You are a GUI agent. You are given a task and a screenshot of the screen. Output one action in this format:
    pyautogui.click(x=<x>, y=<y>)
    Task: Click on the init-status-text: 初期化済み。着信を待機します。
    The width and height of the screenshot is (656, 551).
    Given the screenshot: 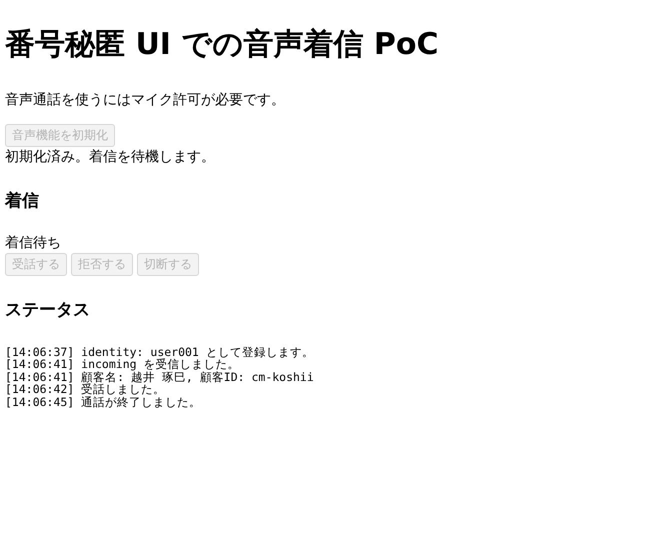 What is the action you would take?
    pyautogui.click(x=110, y=157)
    